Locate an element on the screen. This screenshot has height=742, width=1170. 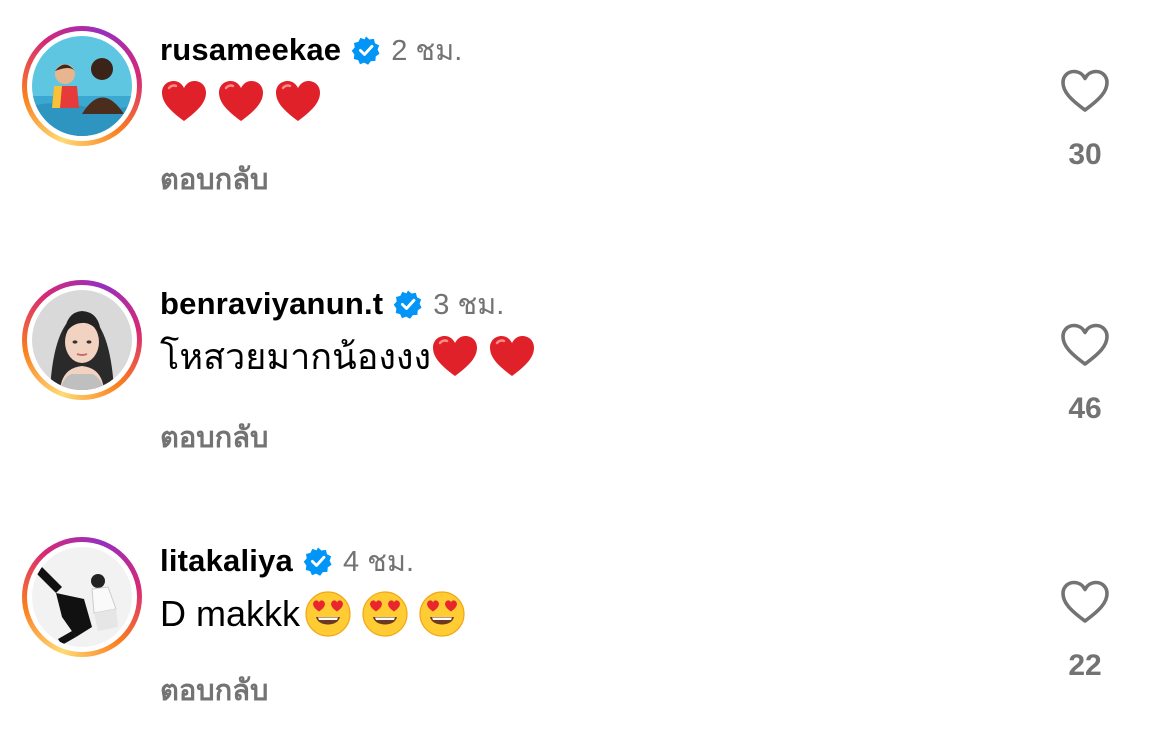
like-count: 30 is located at coordinates (1085, 154).